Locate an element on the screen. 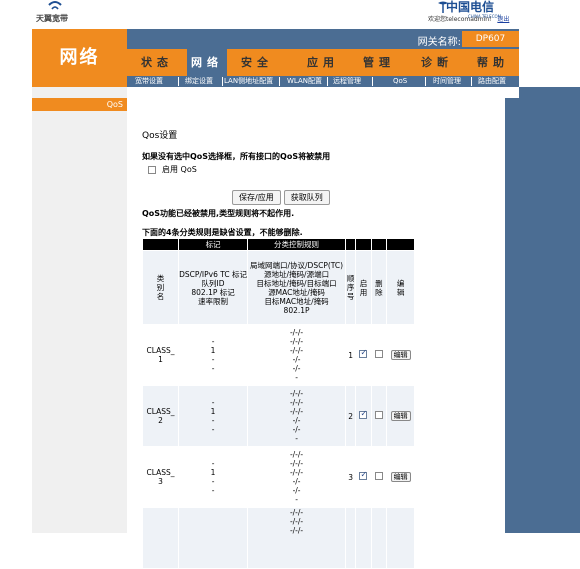 The image size is (580, 569). menu-management: 管理 is located at coordinates (379, 62).